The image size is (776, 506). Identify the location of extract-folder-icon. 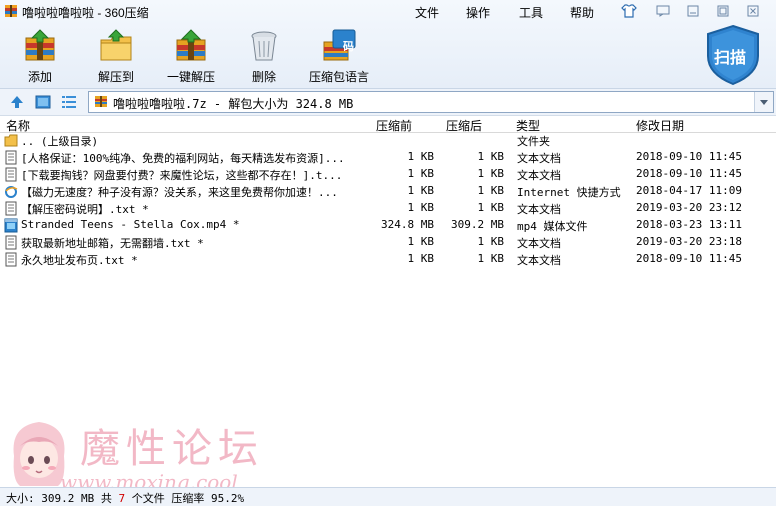
(116, 45).